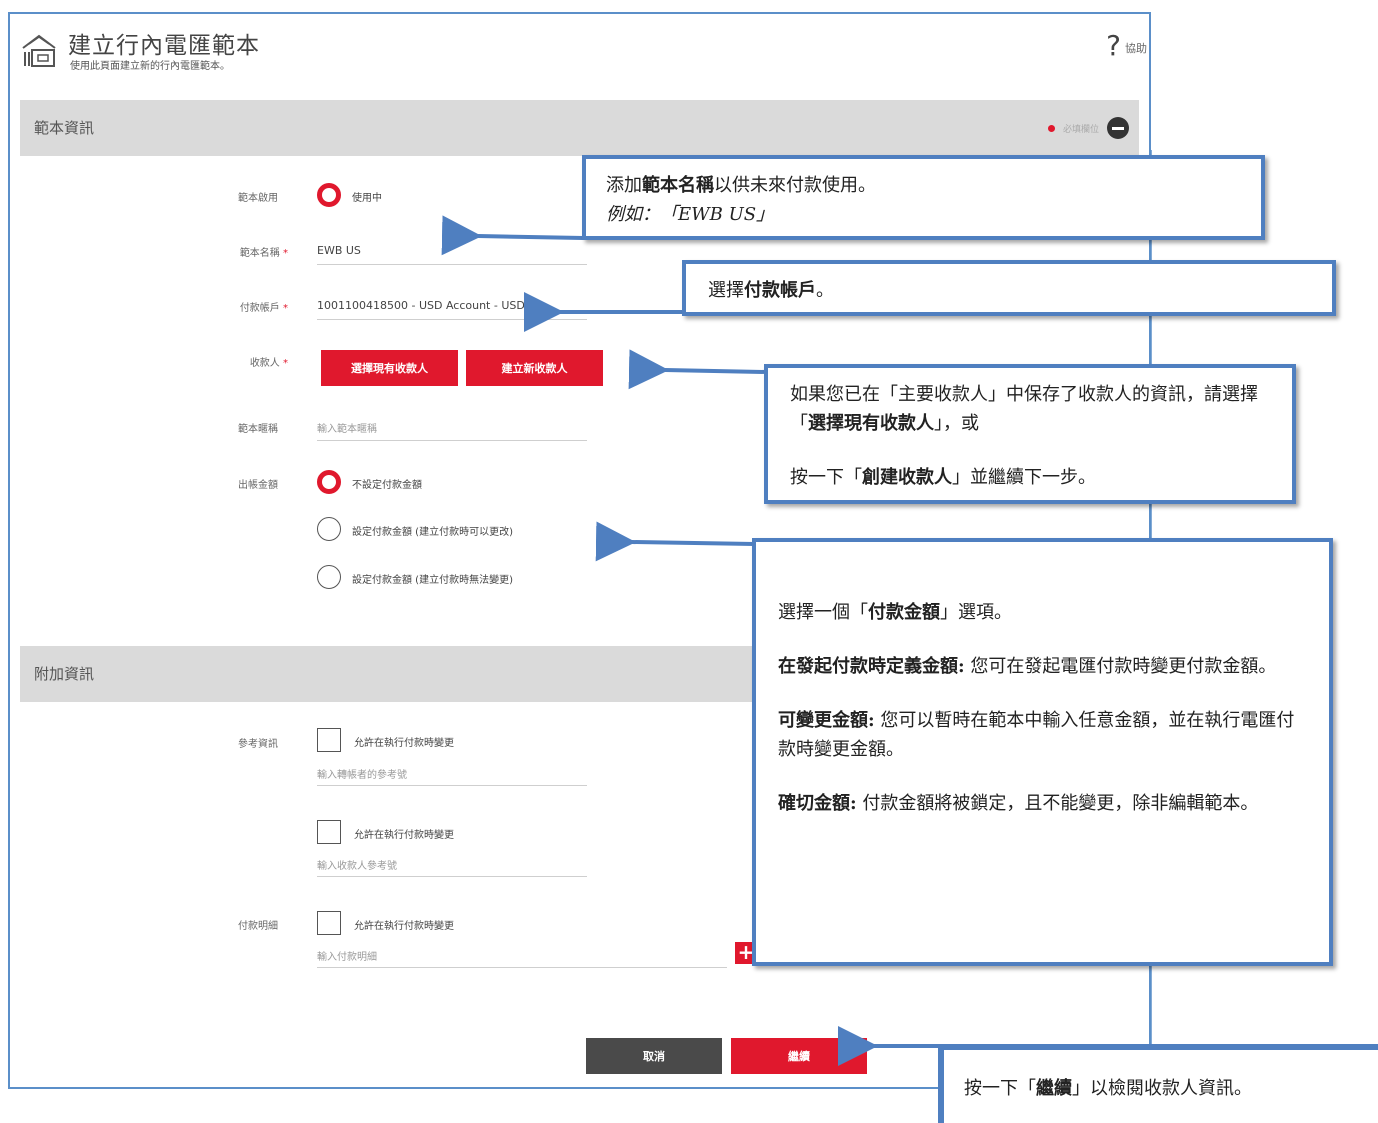 The height and width of the screenshot is (1123, 1378). Describe the element at coordinates (432, 532) in the screenshot. I see `amount-option-changeable-text: 設定付款金額 (建立付款時可以更改)` at that location.